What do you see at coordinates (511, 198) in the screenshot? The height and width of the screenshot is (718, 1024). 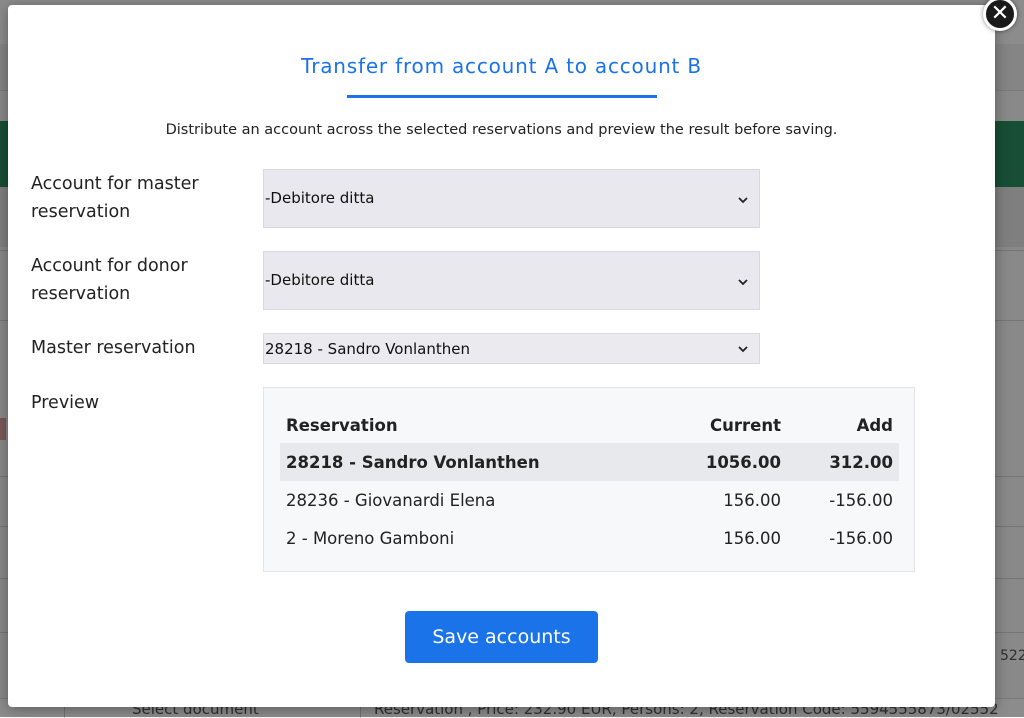 I see `master-account-select: -Debitore ditta` at bounding box center [511, 198].